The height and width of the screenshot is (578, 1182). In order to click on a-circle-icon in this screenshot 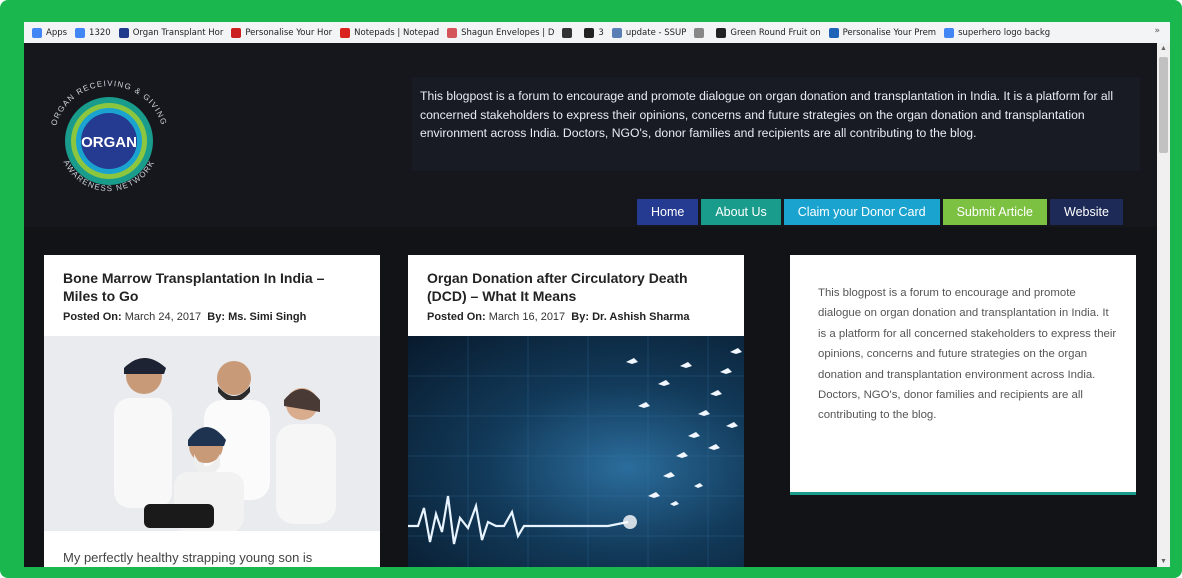, I will do `click(589, 32)`.